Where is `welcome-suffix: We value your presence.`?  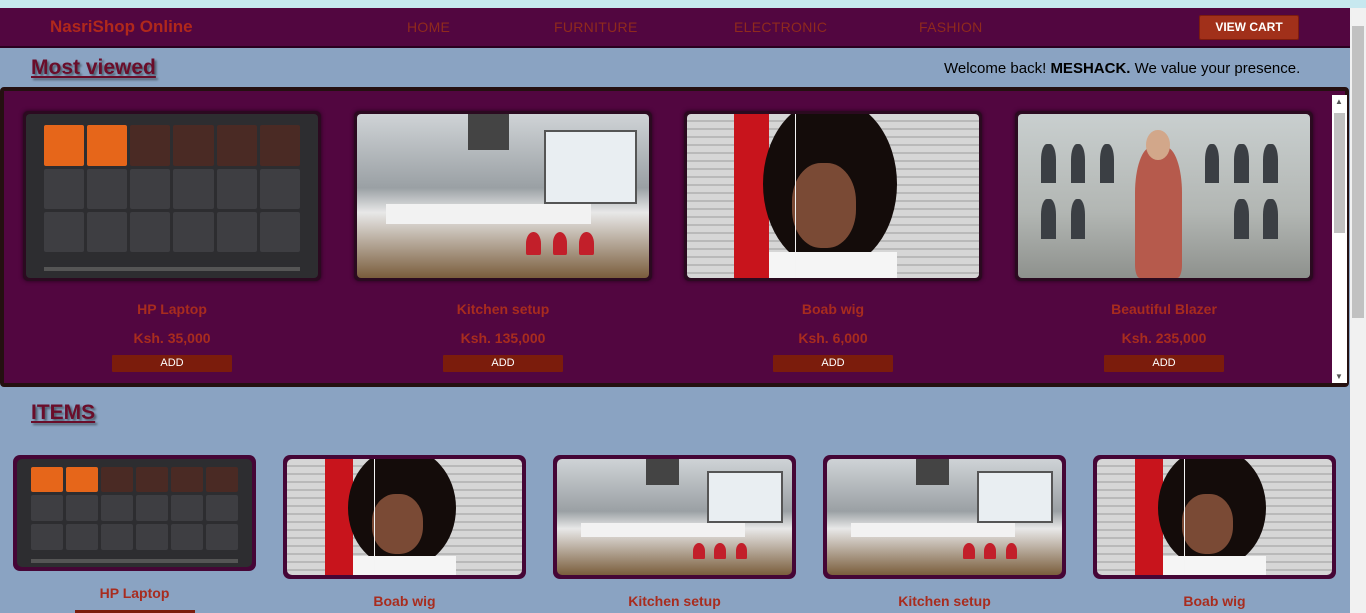 welcome-suffix: We value your presence. is located at coordinates (1215, 68).